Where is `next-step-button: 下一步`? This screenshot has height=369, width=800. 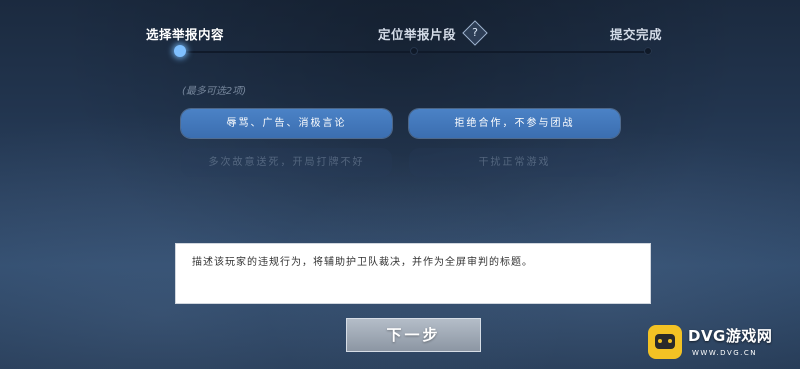
next-step-button: 下一步 is located at coordinates (413, 335).